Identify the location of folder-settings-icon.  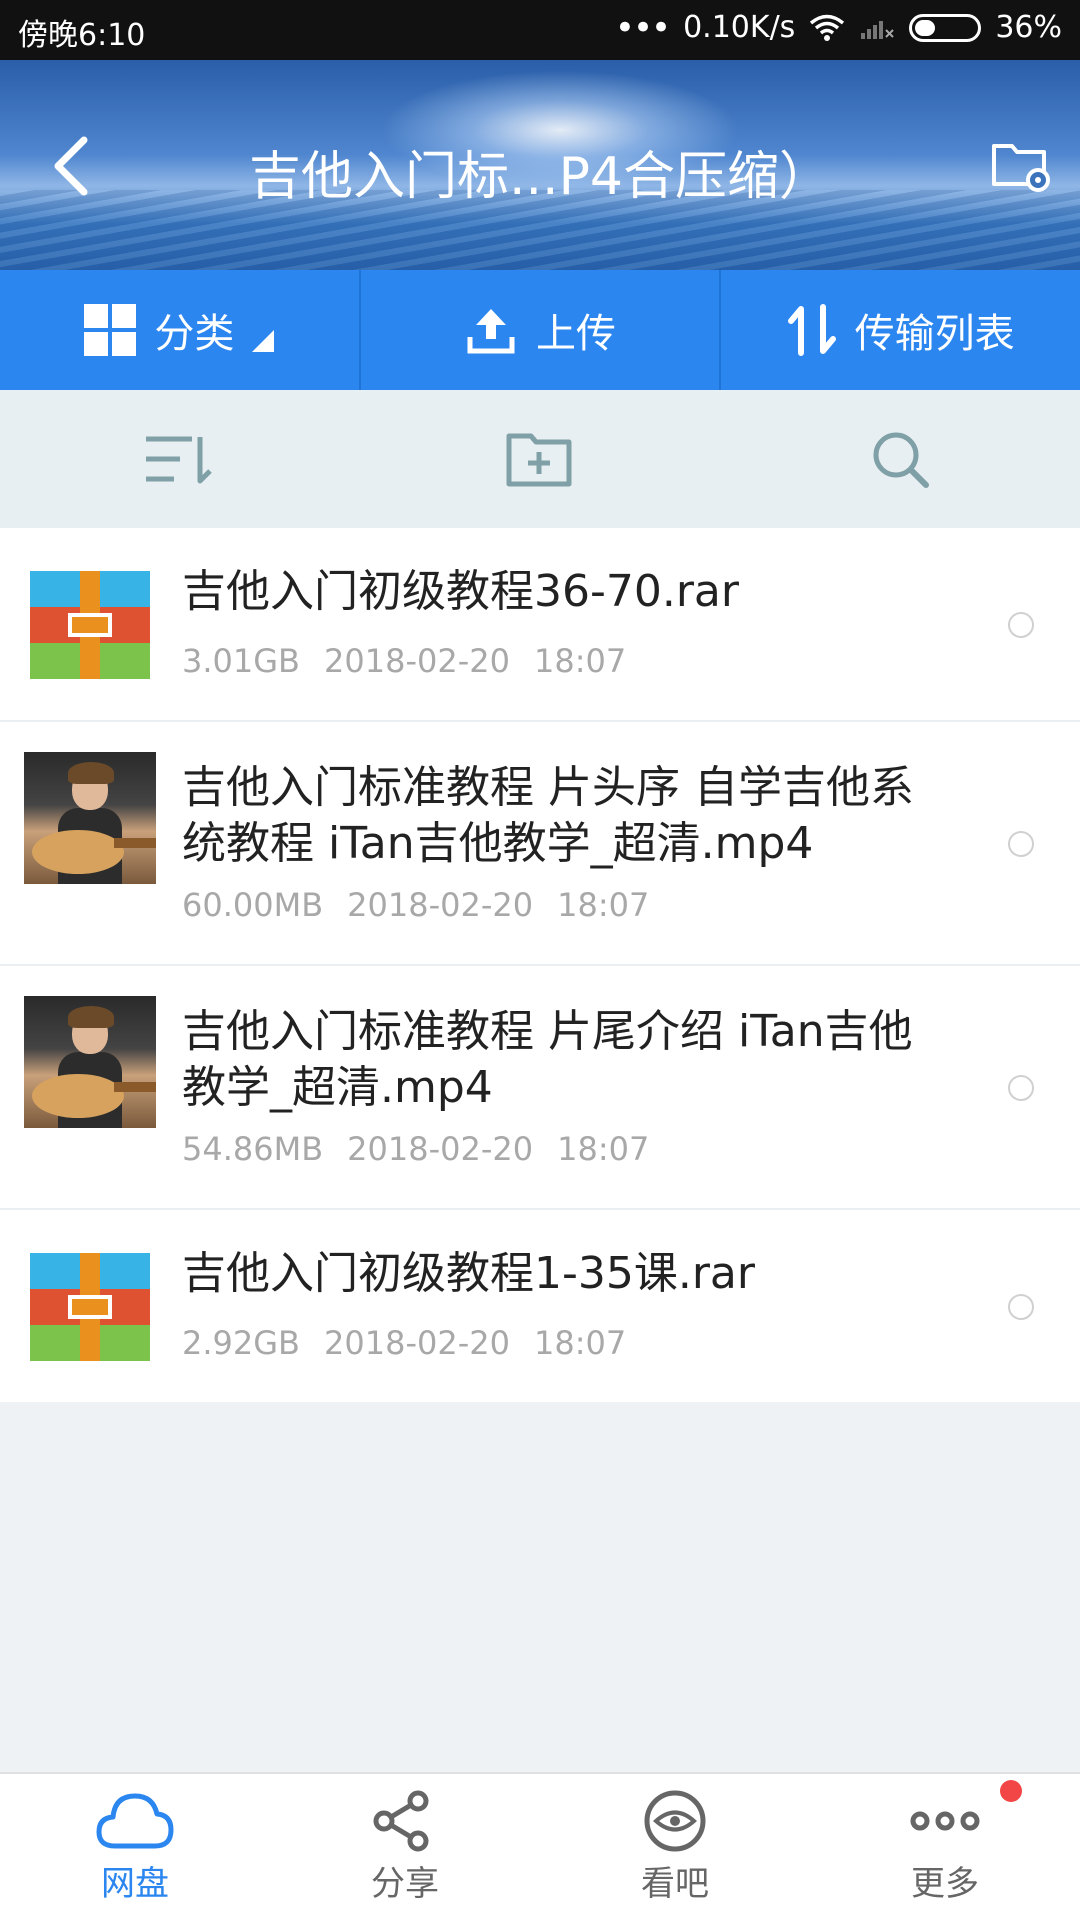
(1020, 164).